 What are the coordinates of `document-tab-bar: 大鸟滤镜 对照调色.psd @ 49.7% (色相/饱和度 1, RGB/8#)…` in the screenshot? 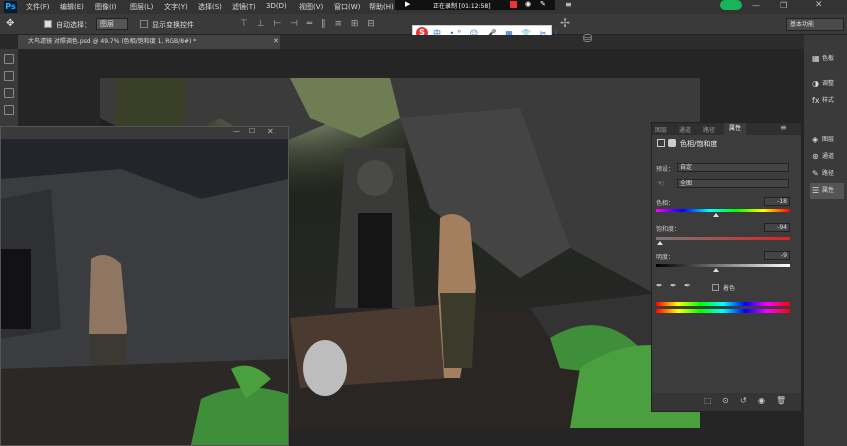 It's located at (411, 40).